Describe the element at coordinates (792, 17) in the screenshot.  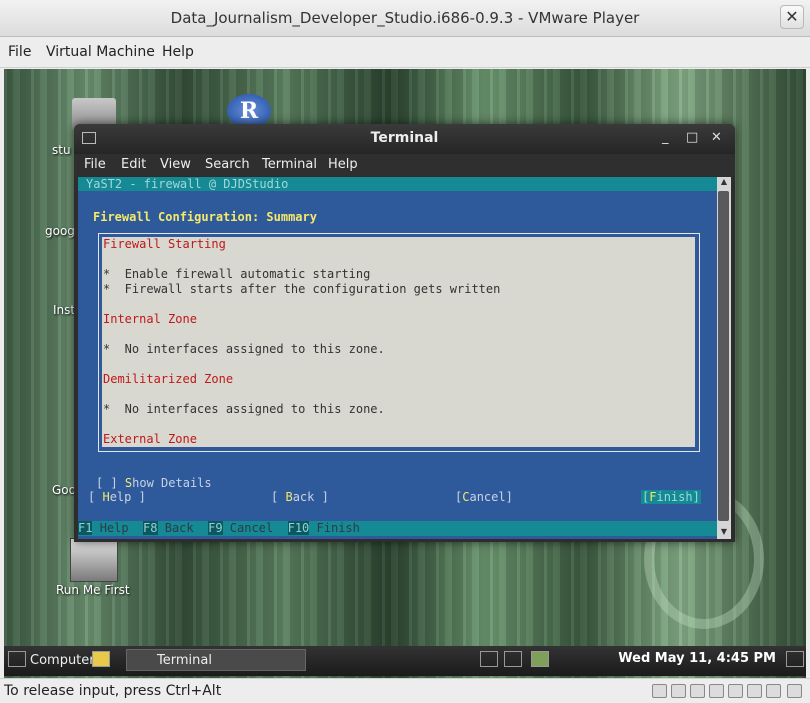
I see `close-window-button: ✕` at that location.